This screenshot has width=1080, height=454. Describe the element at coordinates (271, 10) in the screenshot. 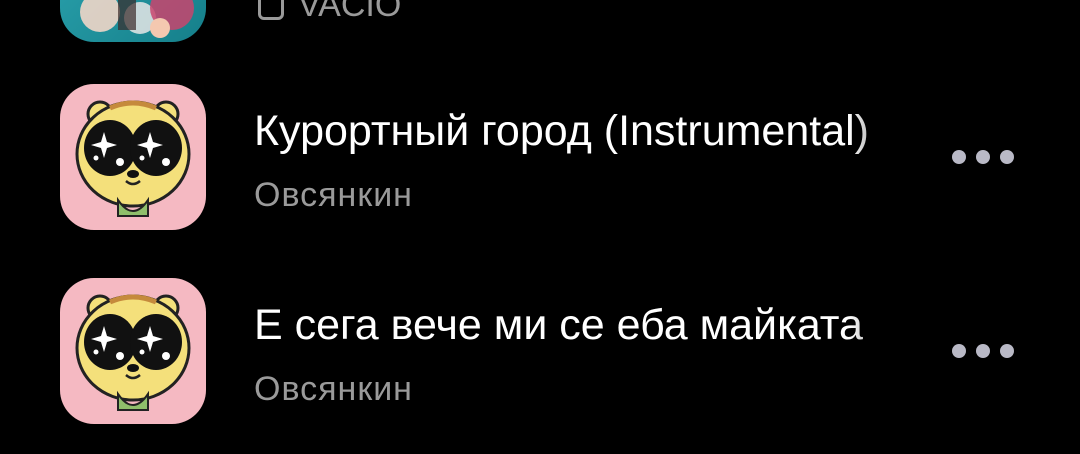

I see `explicit-icon` at that location.